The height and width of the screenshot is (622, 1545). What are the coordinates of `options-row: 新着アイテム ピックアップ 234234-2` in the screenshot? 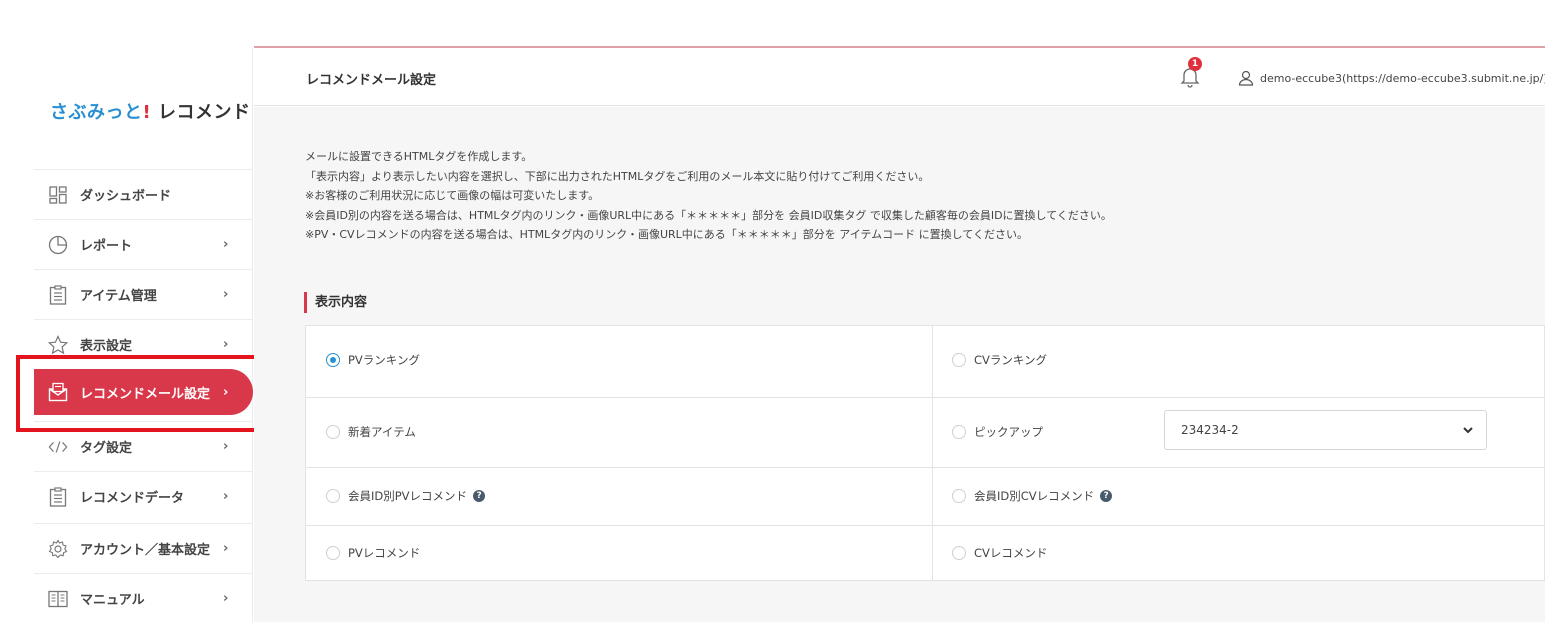 It's located at (925, 432).